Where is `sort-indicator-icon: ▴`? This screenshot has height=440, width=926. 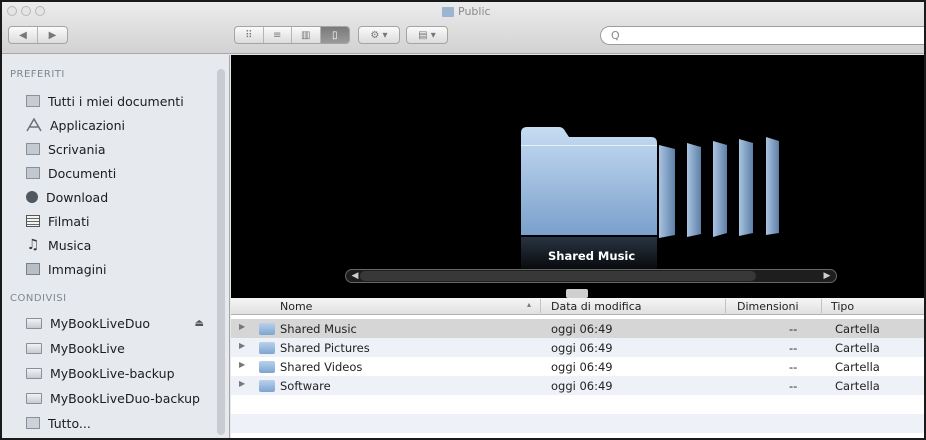 sort-indicator-icon: ▴ is located at coordinates (529, 304).